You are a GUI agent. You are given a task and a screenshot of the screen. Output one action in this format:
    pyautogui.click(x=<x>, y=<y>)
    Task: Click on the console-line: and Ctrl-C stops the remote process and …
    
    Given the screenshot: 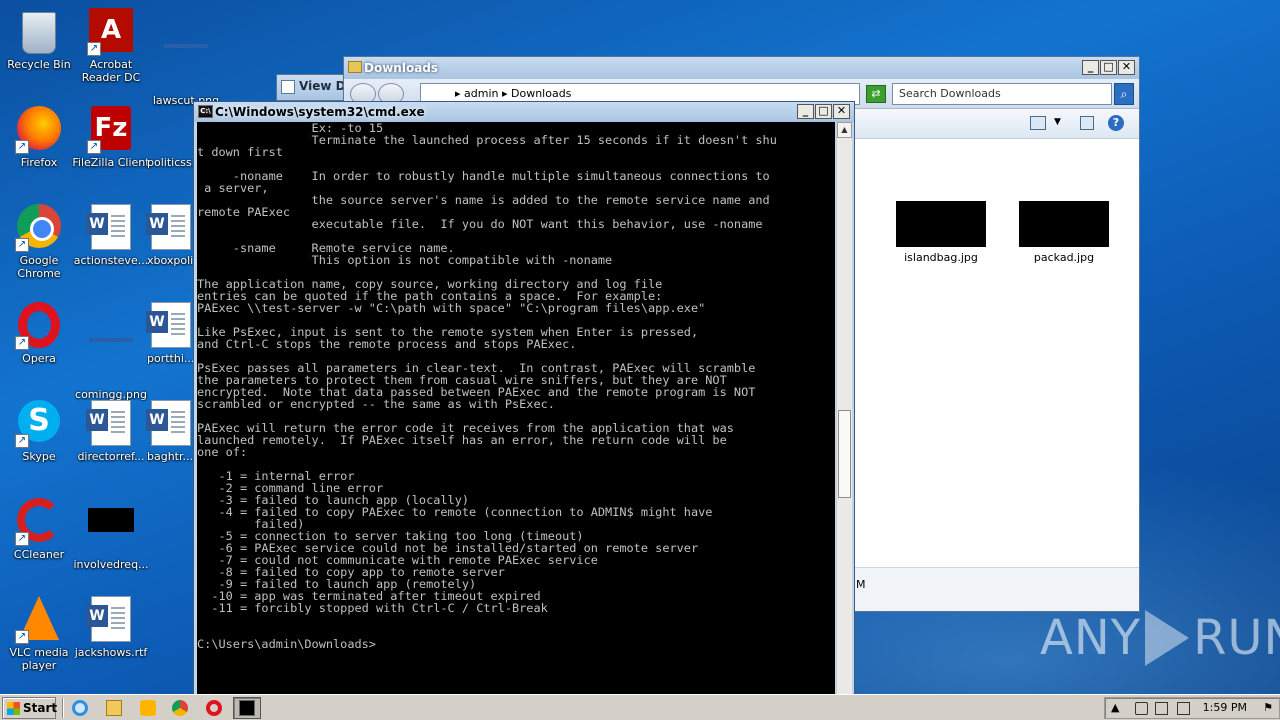 What is the action you would take?
    pyautogui.click(x=387, y=344)
    